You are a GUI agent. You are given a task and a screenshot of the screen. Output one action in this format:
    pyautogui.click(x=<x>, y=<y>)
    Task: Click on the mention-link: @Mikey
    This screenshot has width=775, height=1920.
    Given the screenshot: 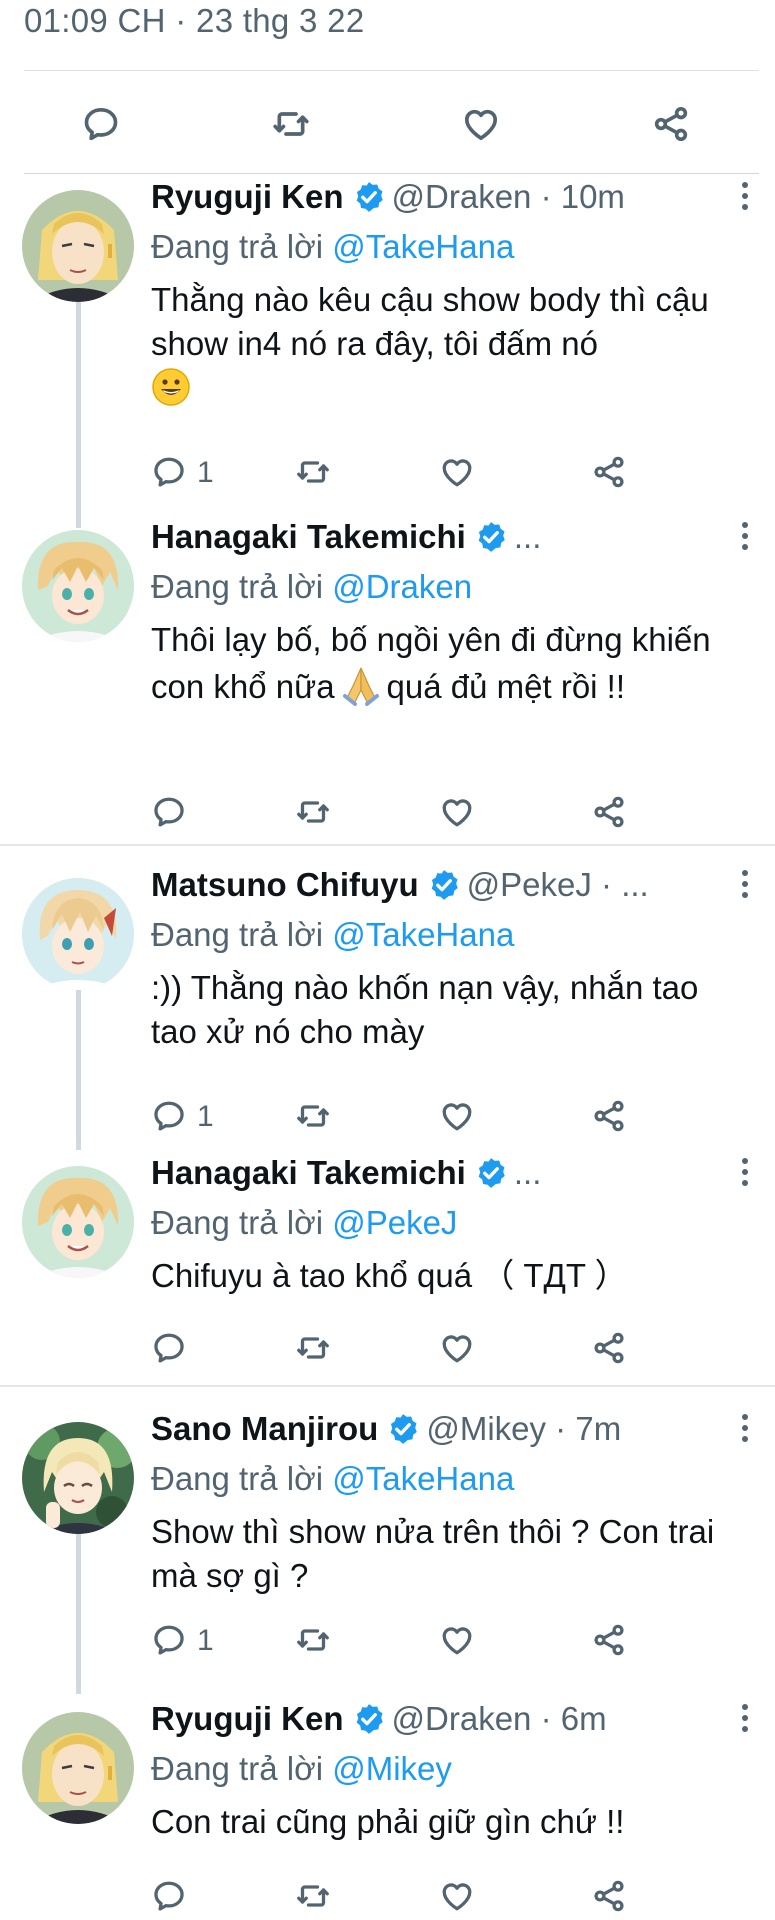 What is the action you would take?
    pyautogui.click(x=392, y=1768)
    